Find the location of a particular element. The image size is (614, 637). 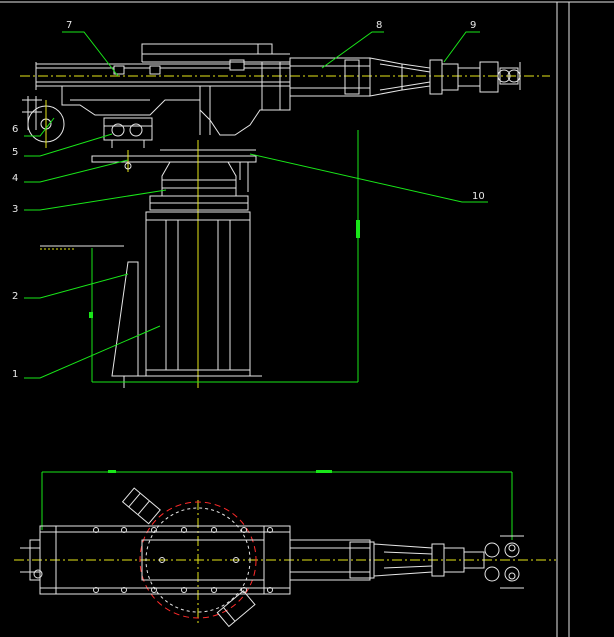

callout-1: 1 is located at coordinates (15, 374).